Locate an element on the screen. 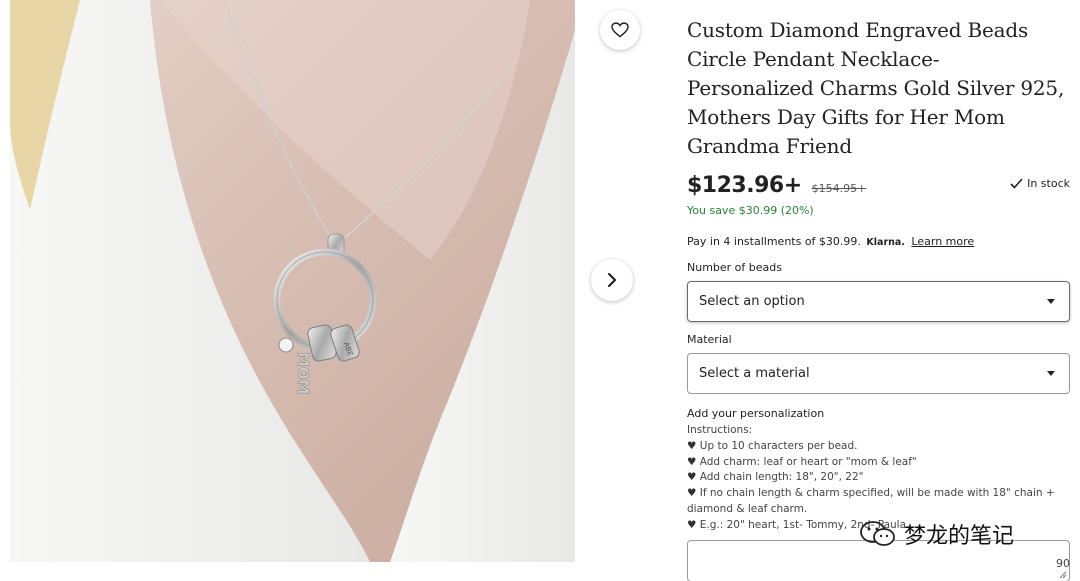 This screenshot has height=581, width=1080. klarna-logo: Klarna. is located at coordinates (885, 242).